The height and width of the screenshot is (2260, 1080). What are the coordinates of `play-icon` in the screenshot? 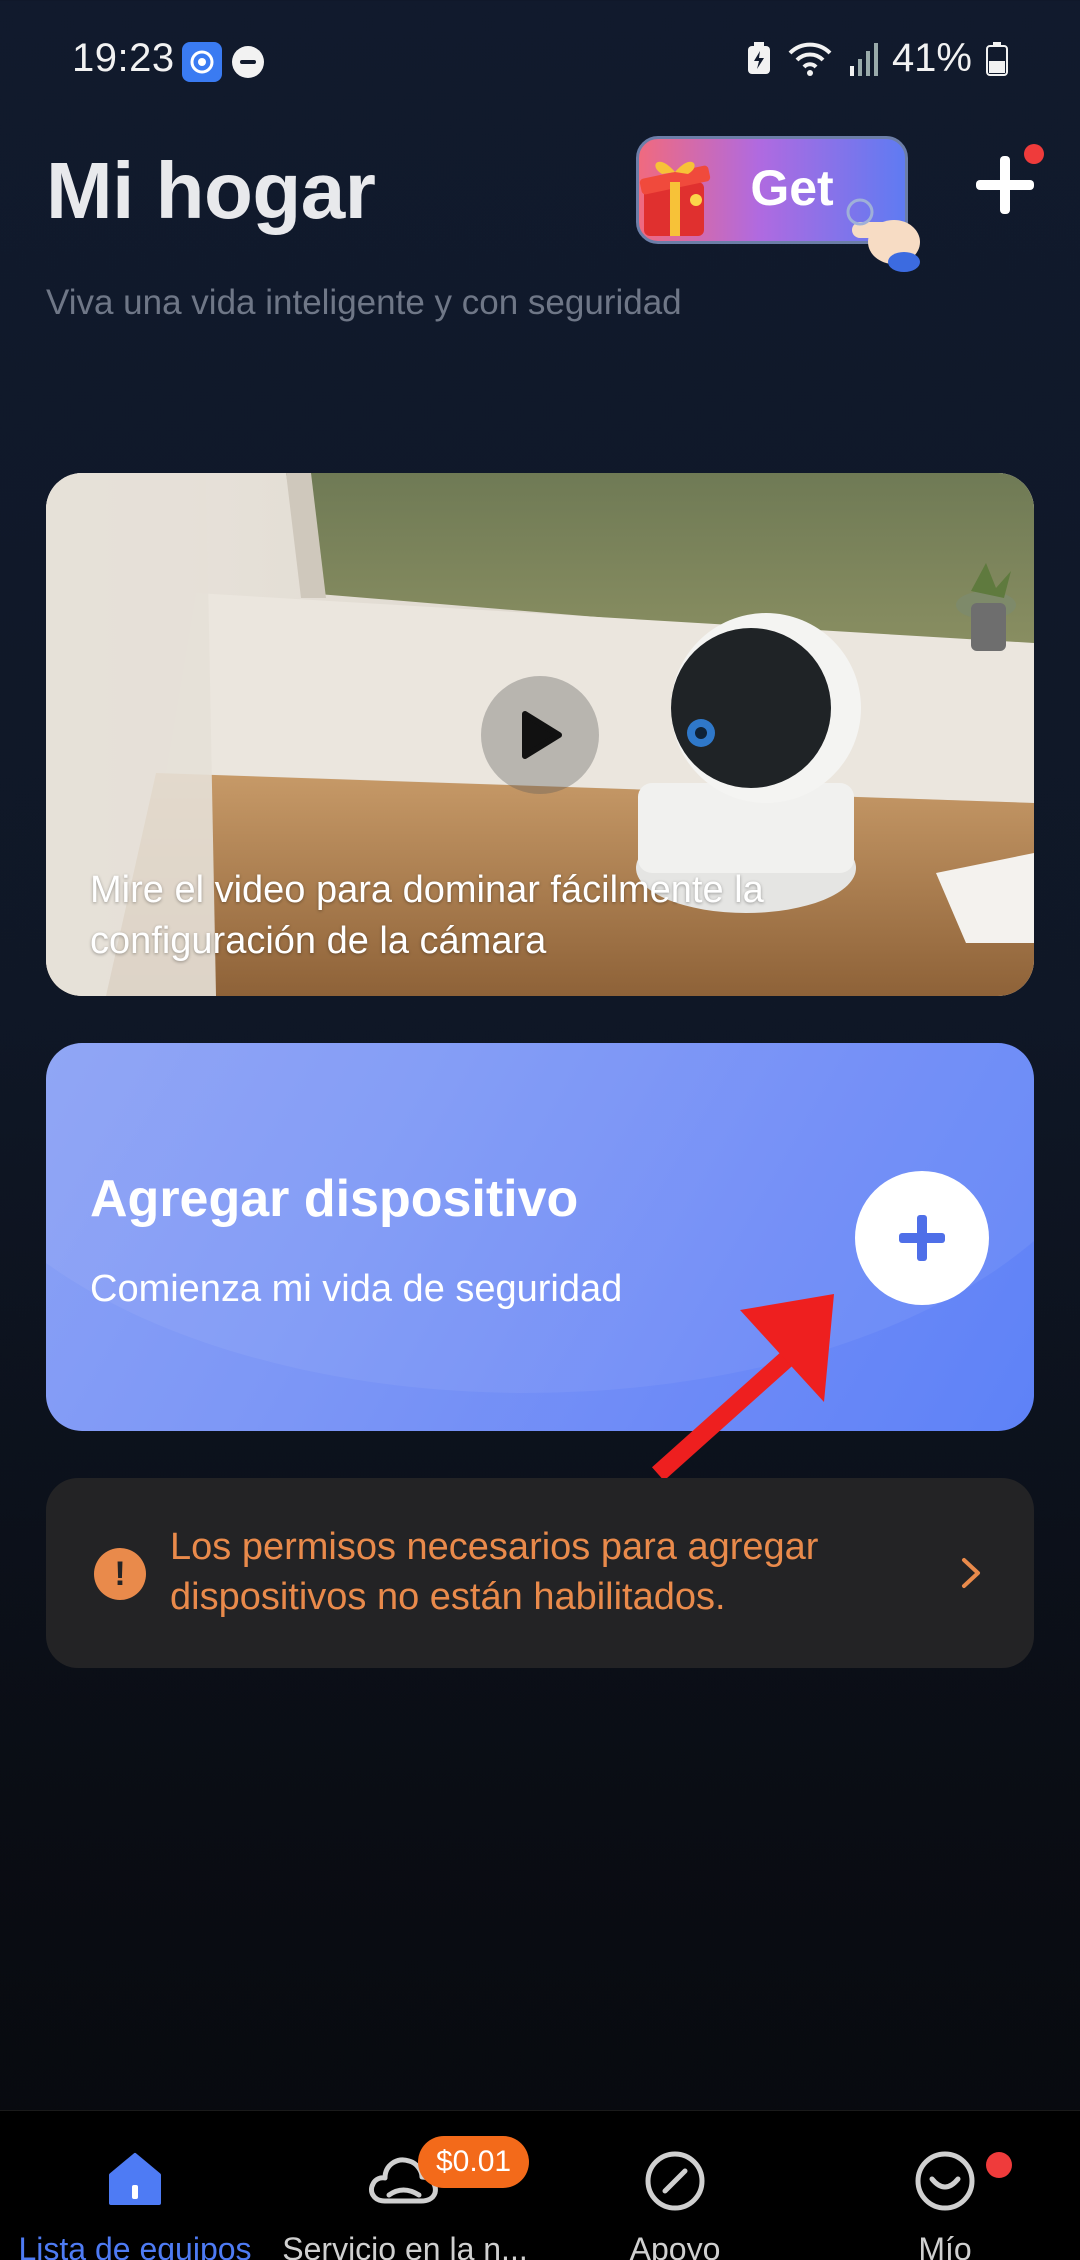 It's located at (542, 735).